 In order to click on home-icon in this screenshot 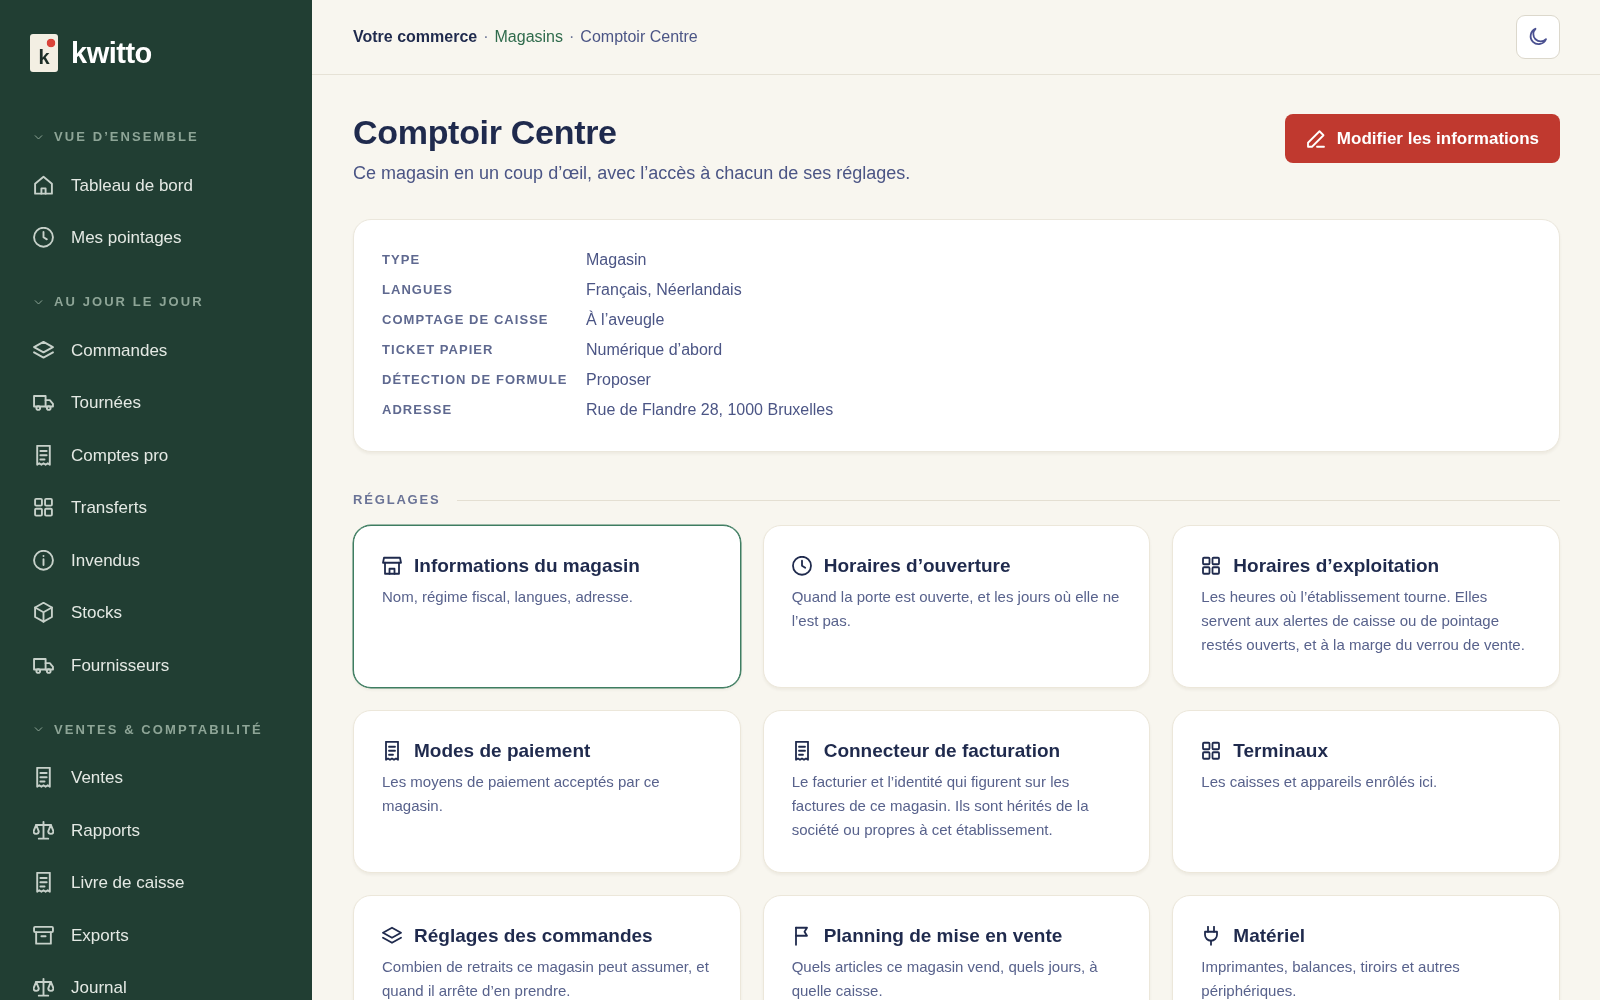, I will do `click(43, 185)`.